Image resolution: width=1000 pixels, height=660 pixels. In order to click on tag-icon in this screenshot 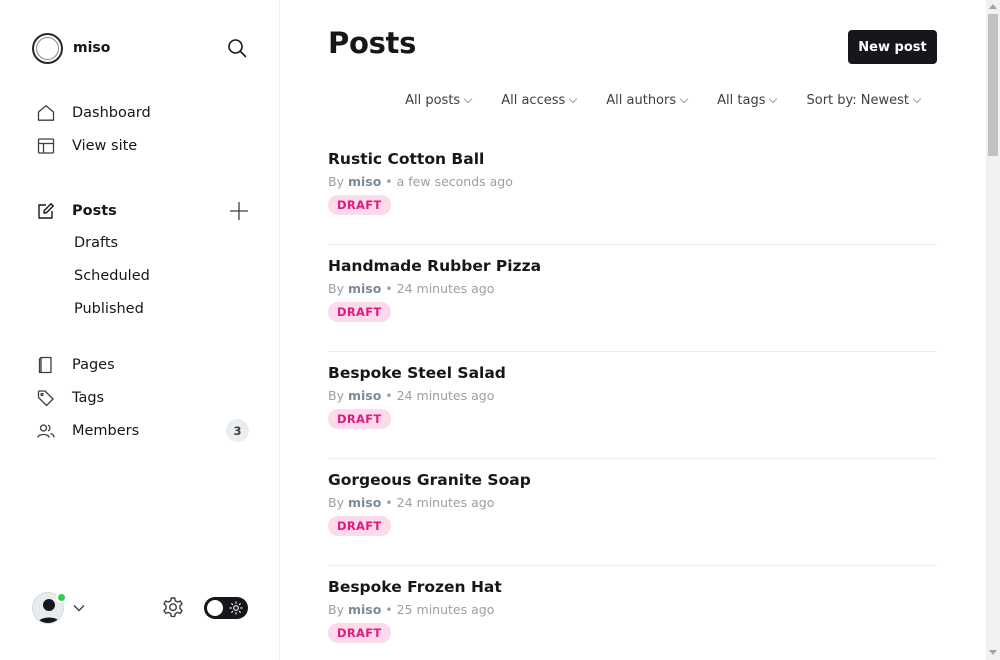, I will do `click(46, 398)`.